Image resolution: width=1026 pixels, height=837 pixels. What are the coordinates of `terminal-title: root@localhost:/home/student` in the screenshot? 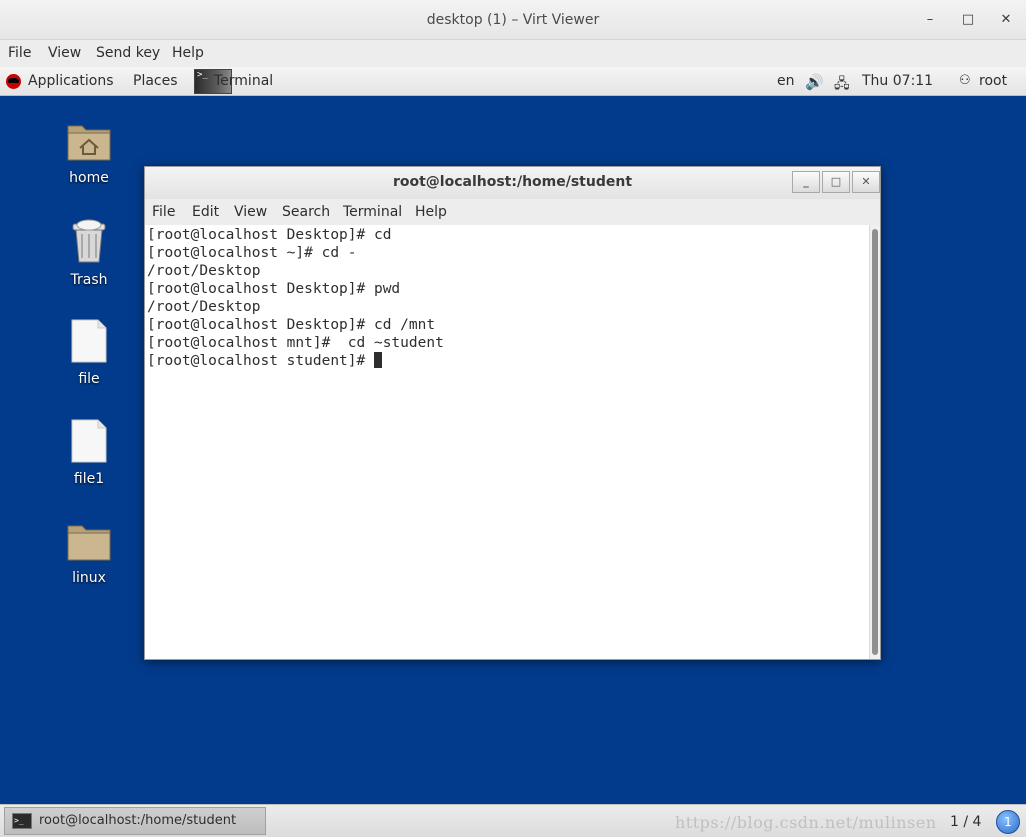 It's located at (512, 182).